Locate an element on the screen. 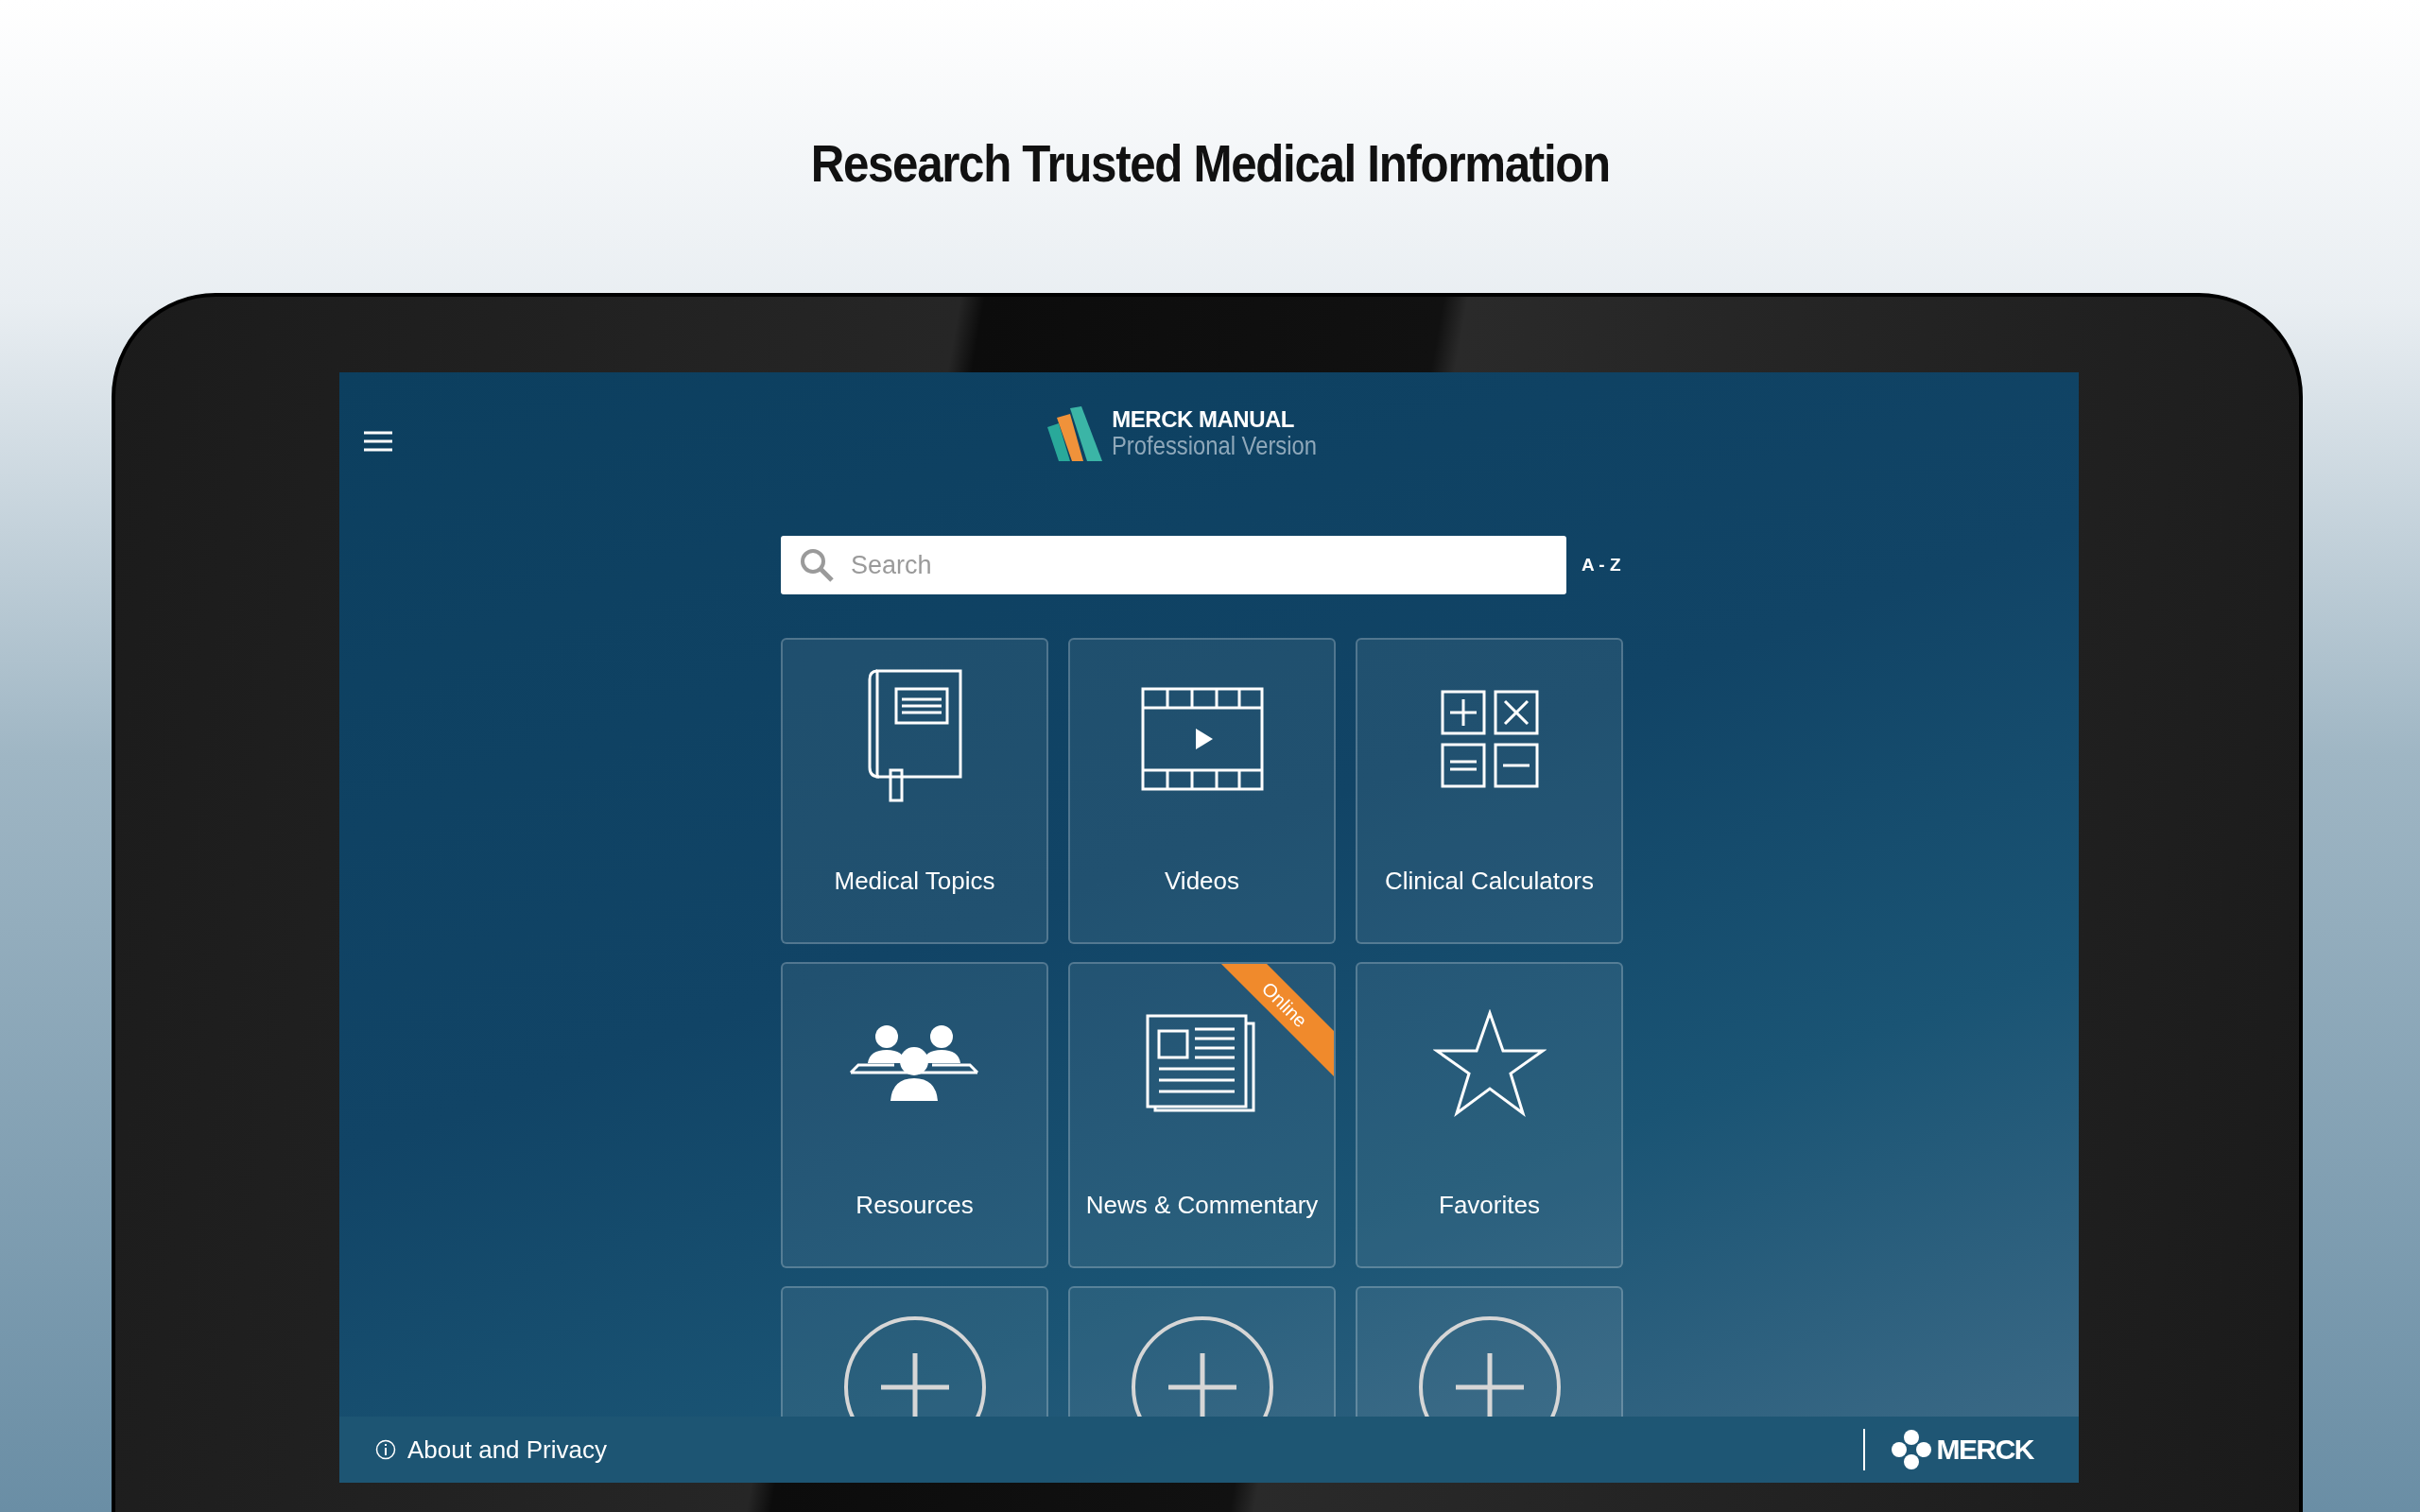  film-play-icon is located at coordinates (1202, 739).